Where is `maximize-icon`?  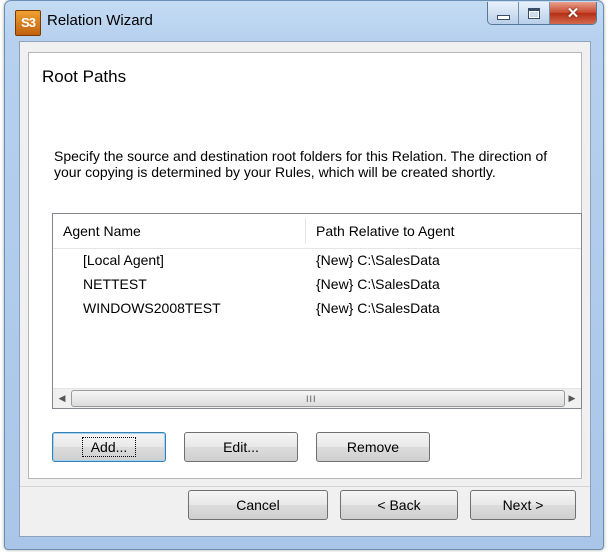
maximize-icon is located at coordinates (534, 13).